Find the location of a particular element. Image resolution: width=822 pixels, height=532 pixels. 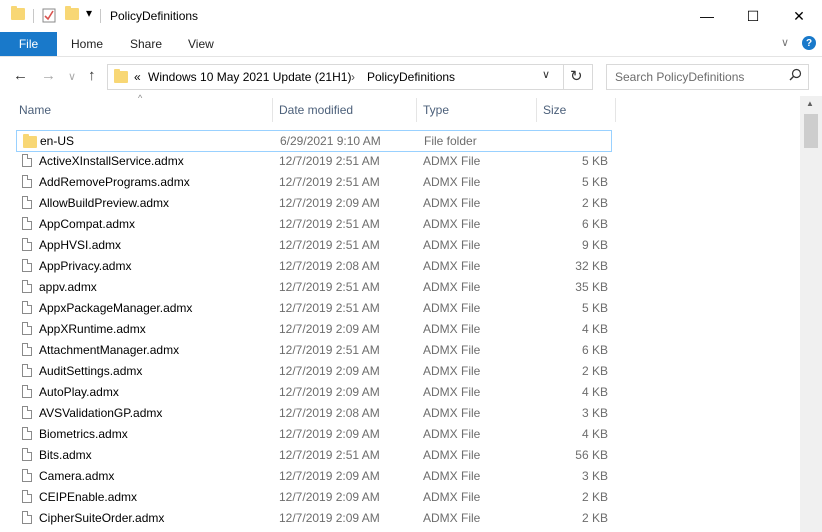

file-size: 3 KB is located at coordinates (594, 476).